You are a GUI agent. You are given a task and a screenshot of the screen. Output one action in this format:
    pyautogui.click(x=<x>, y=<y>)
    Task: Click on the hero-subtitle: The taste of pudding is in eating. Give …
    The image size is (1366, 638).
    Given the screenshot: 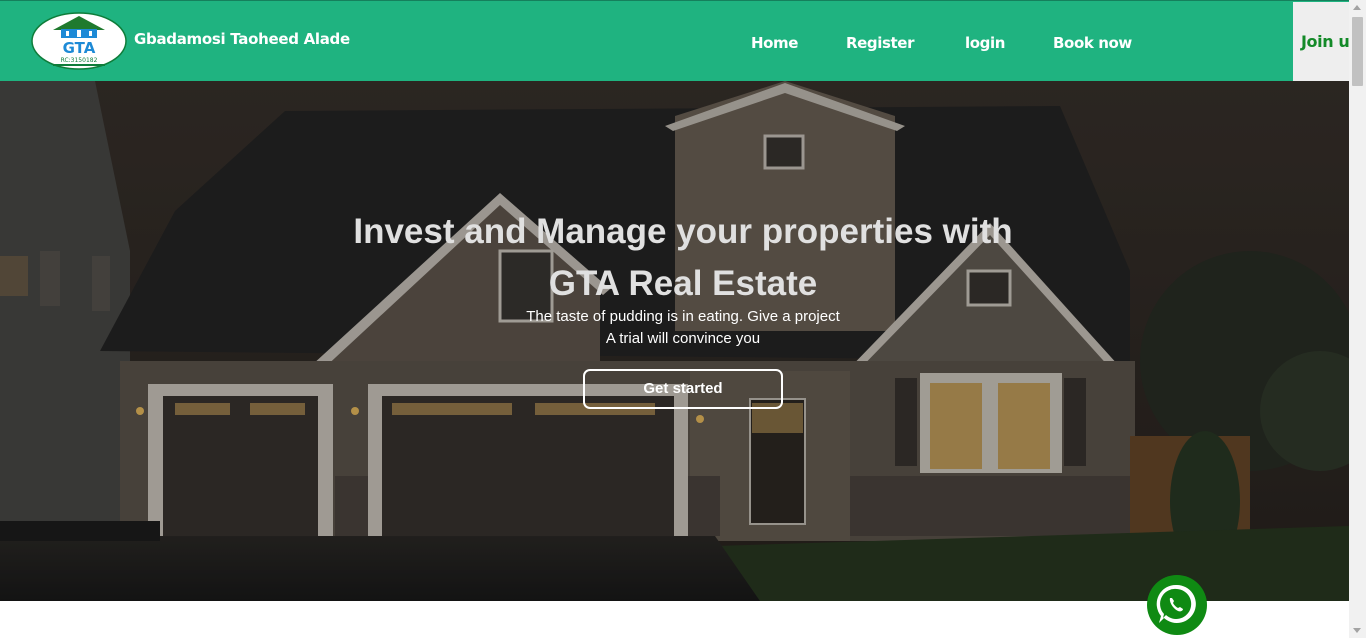 What is the action you would take?
    pyautogui.click(x=674, y=328)
    